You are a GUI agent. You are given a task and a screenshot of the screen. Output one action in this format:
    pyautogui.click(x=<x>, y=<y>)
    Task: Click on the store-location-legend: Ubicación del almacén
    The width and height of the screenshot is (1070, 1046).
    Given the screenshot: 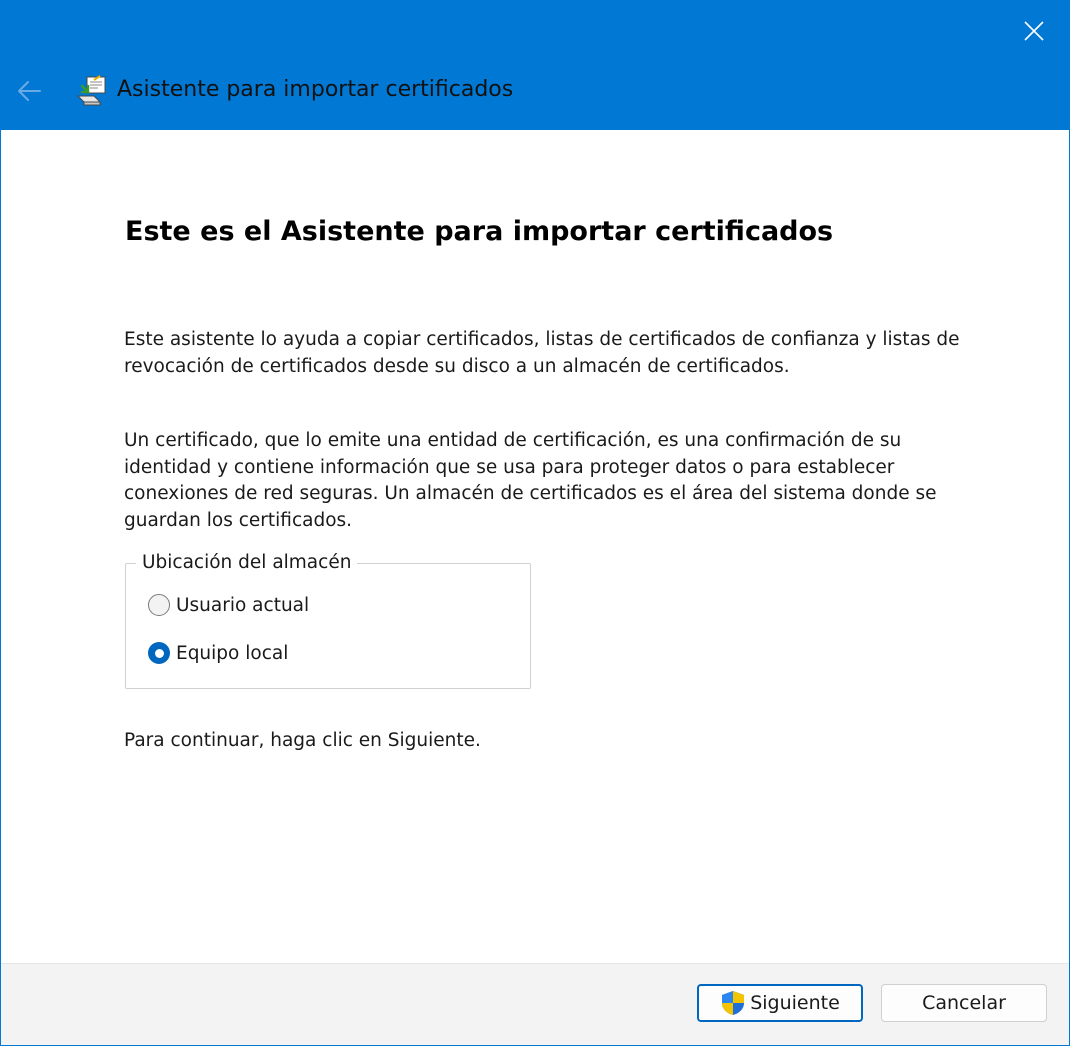 What is the action you would take?
    pyautogui.click(x=247, y=562)
    